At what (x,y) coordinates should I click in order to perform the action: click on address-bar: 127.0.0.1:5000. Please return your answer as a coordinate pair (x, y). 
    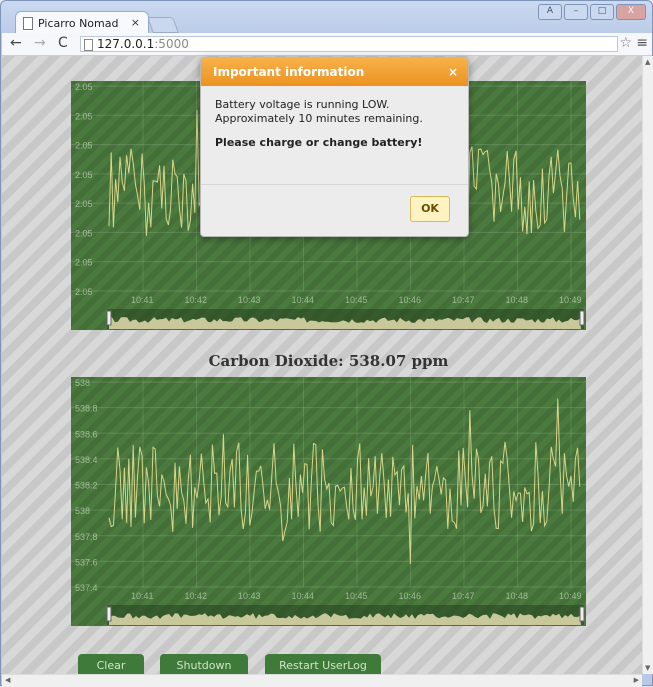
    Looking at the image, I should click on (349, 44).